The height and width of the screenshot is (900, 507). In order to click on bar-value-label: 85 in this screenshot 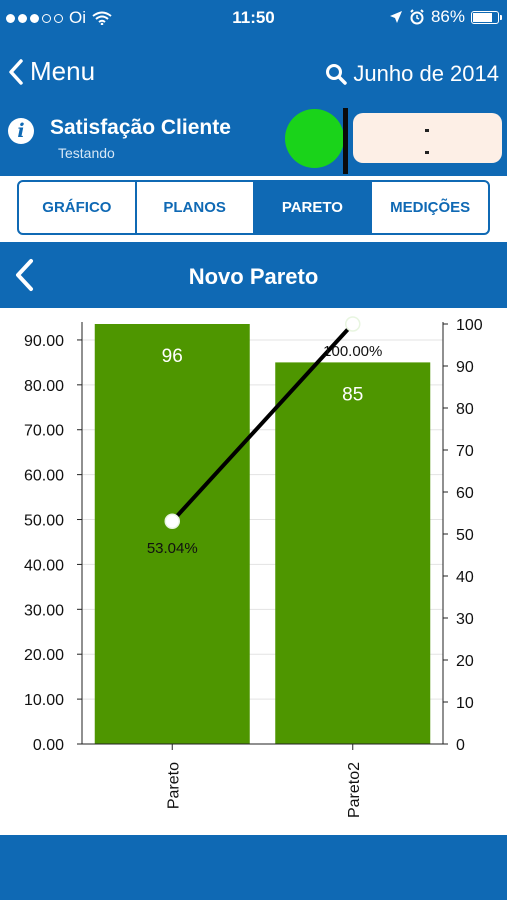, I will do `click(352, 394)`.